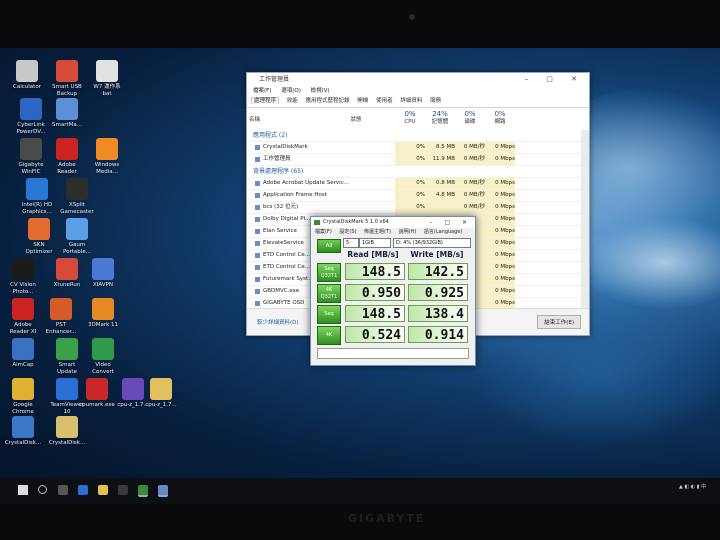  Describe the element at coordinates (42, 489) in the screenshot. I see `search-icon` at that location.